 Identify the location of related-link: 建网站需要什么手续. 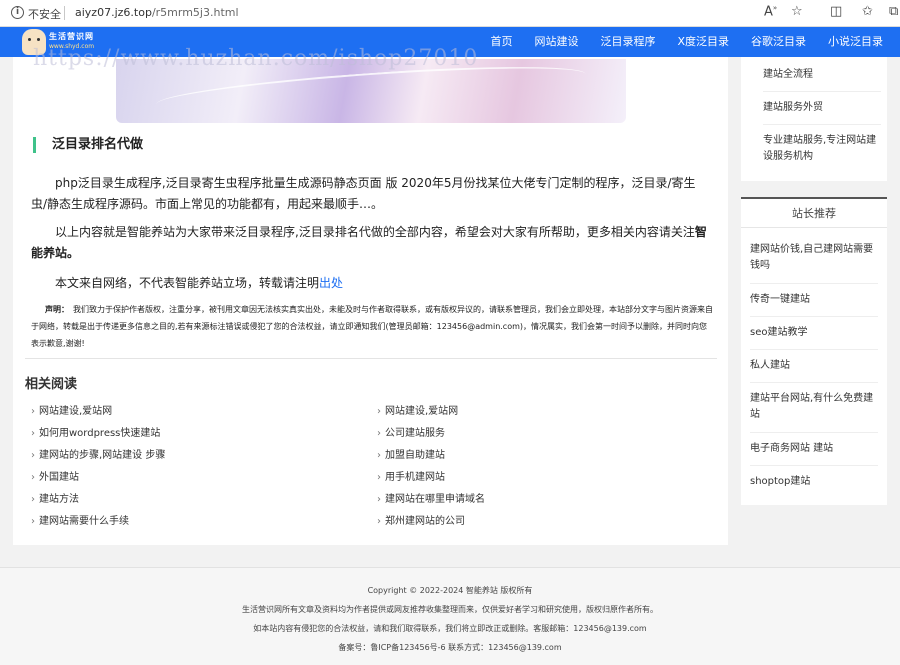
(80, 519).